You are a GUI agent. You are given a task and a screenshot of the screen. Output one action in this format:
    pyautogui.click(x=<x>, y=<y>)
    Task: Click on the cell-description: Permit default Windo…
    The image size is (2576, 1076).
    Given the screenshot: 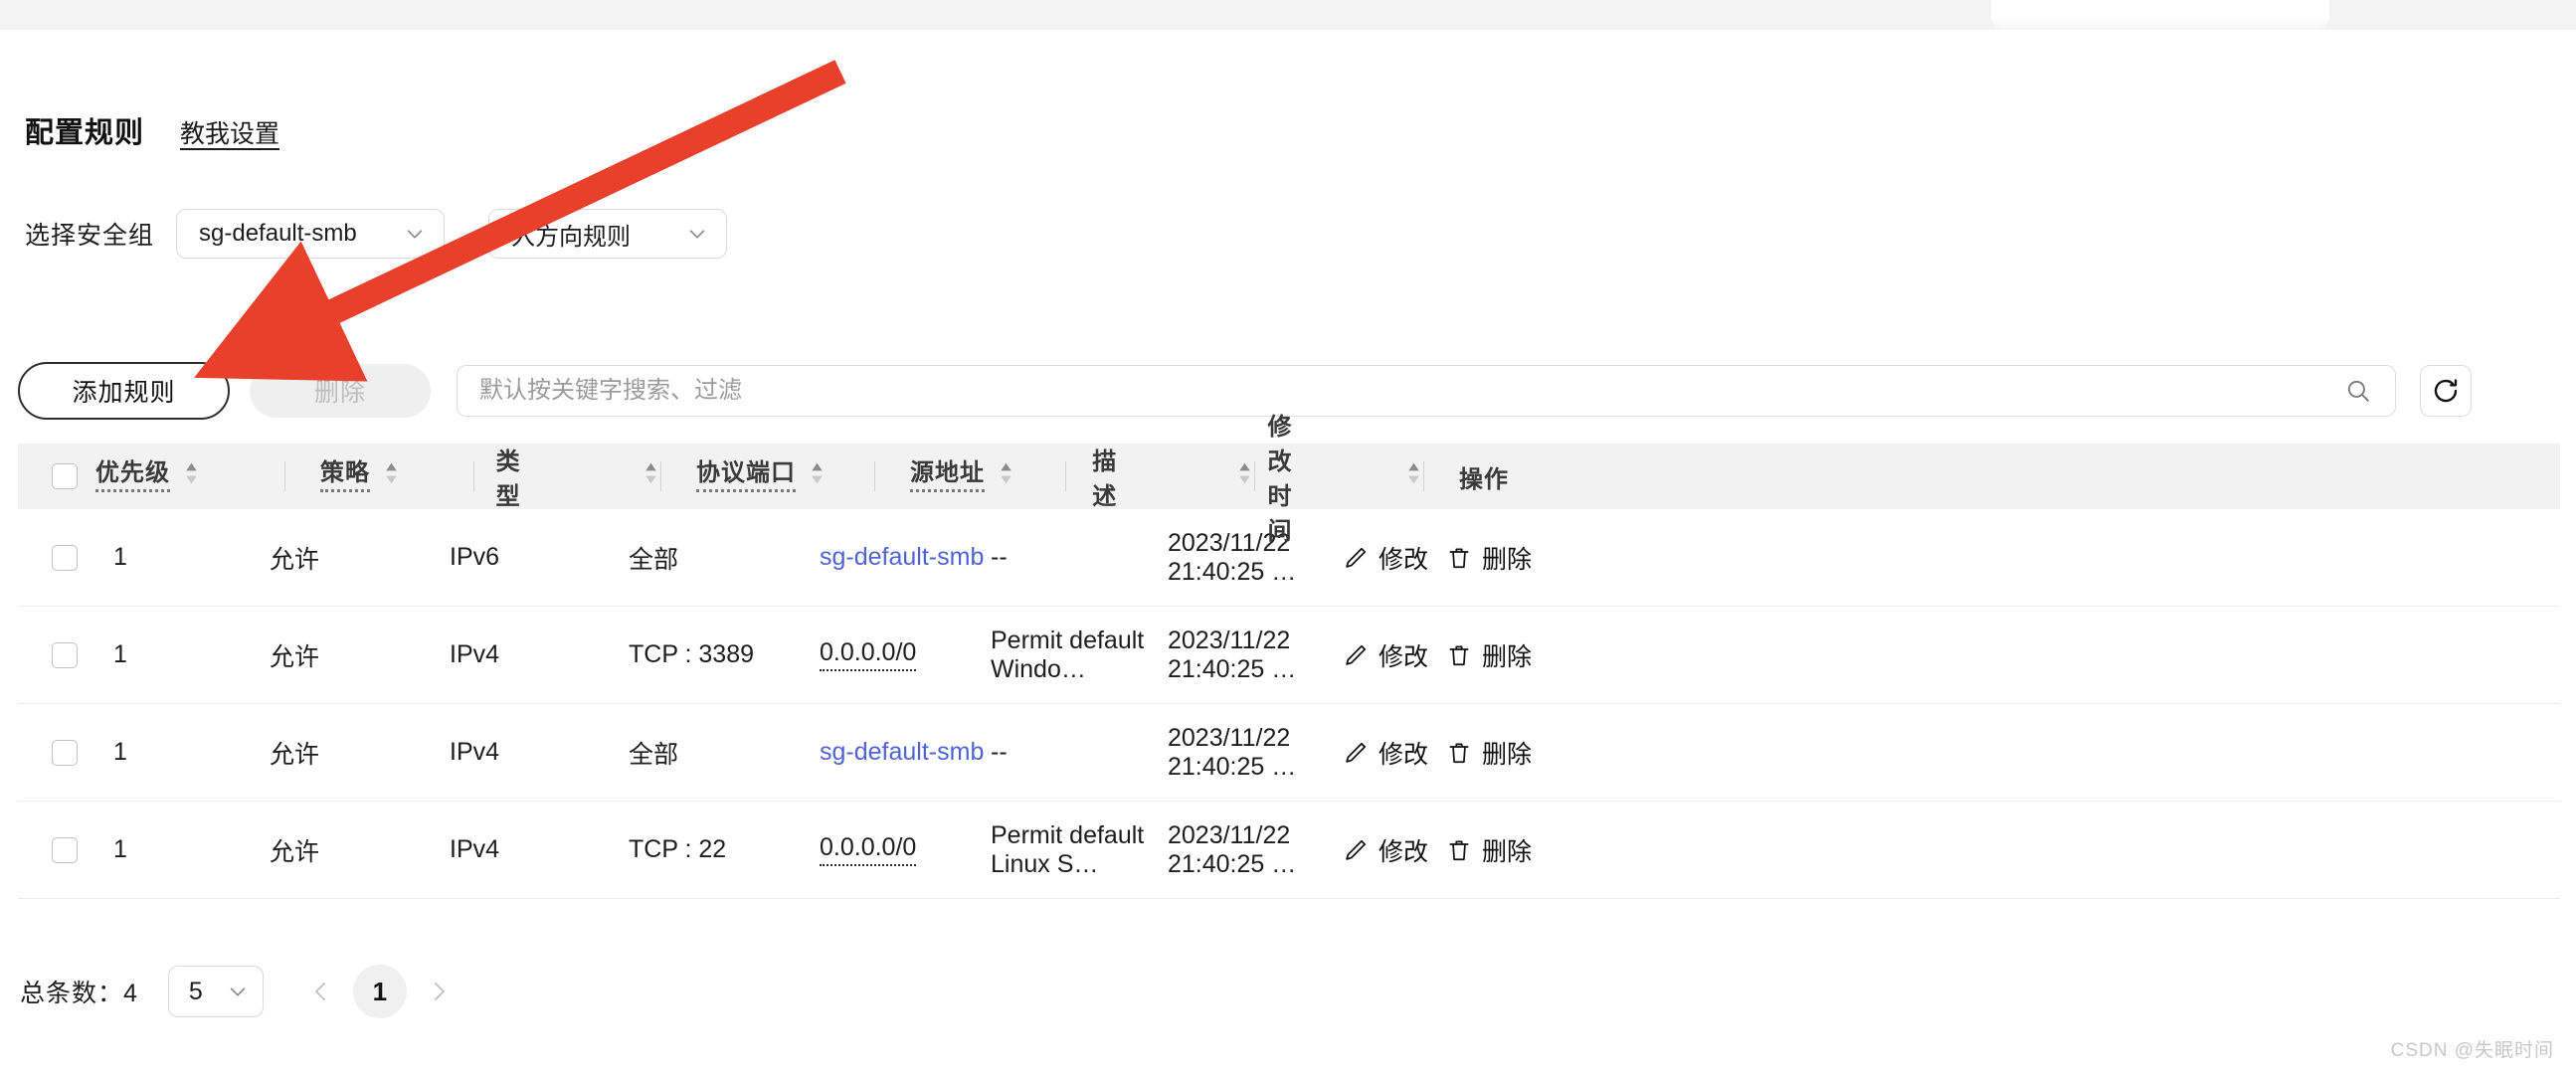 What is the action you would take?
    pyautogui.click(x=1068, y=655)
    